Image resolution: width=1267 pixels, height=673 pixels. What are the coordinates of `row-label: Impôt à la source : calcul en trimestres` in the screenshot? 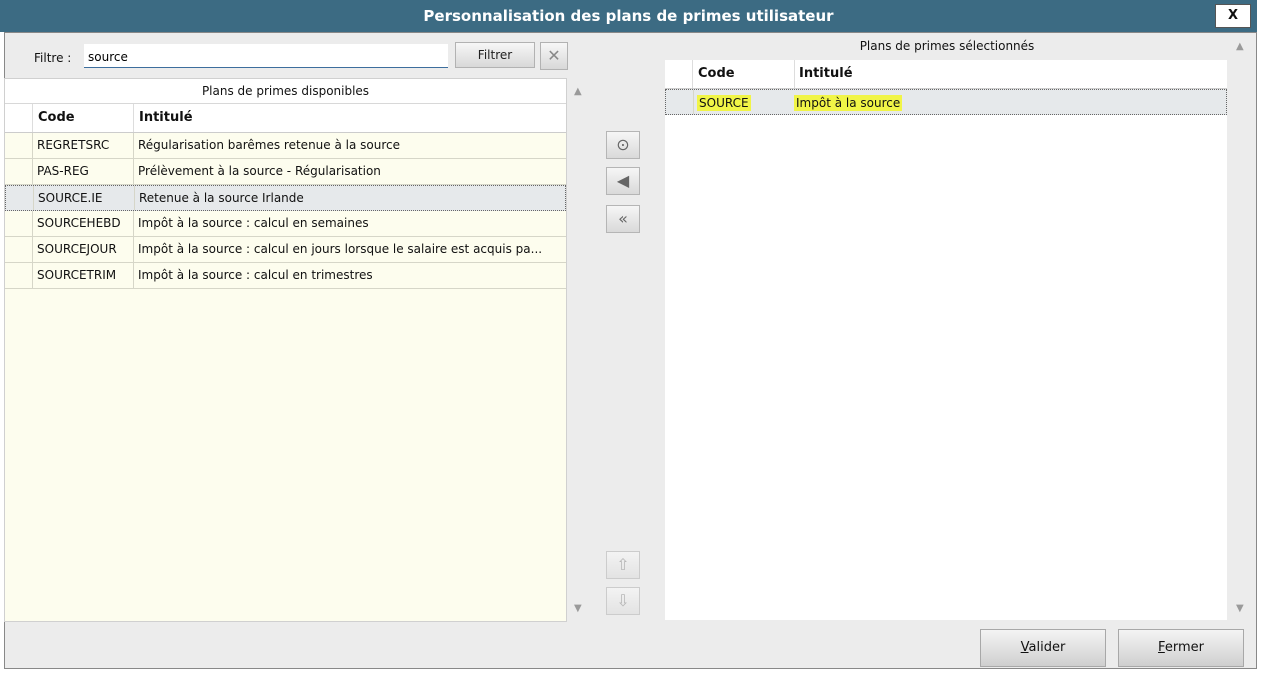 It's located at (255, 275).